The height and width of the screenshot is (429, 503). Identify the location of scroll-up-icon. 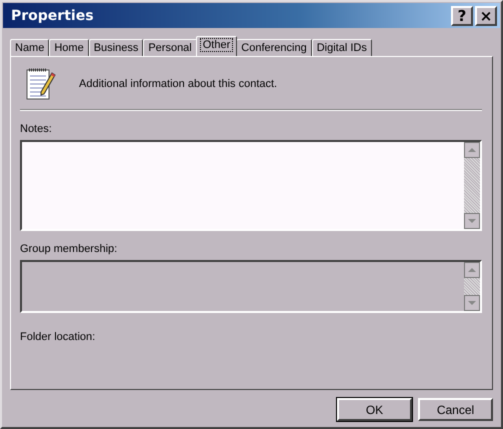
(472, 150).